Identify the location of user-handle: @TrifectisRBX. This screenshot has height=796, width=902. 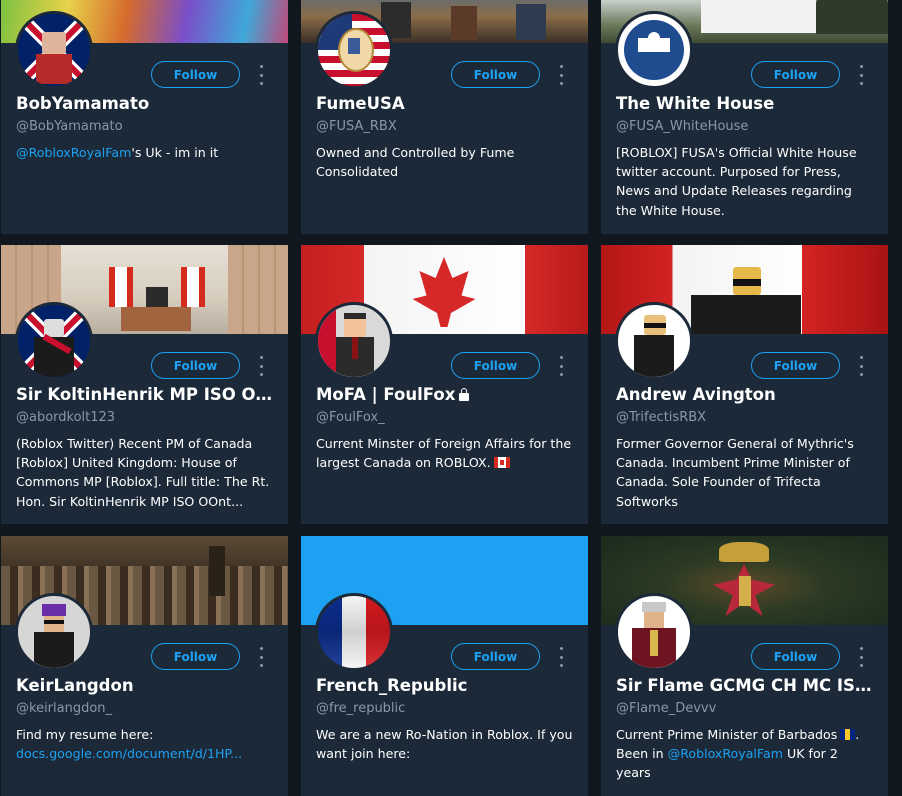
(661, 417).